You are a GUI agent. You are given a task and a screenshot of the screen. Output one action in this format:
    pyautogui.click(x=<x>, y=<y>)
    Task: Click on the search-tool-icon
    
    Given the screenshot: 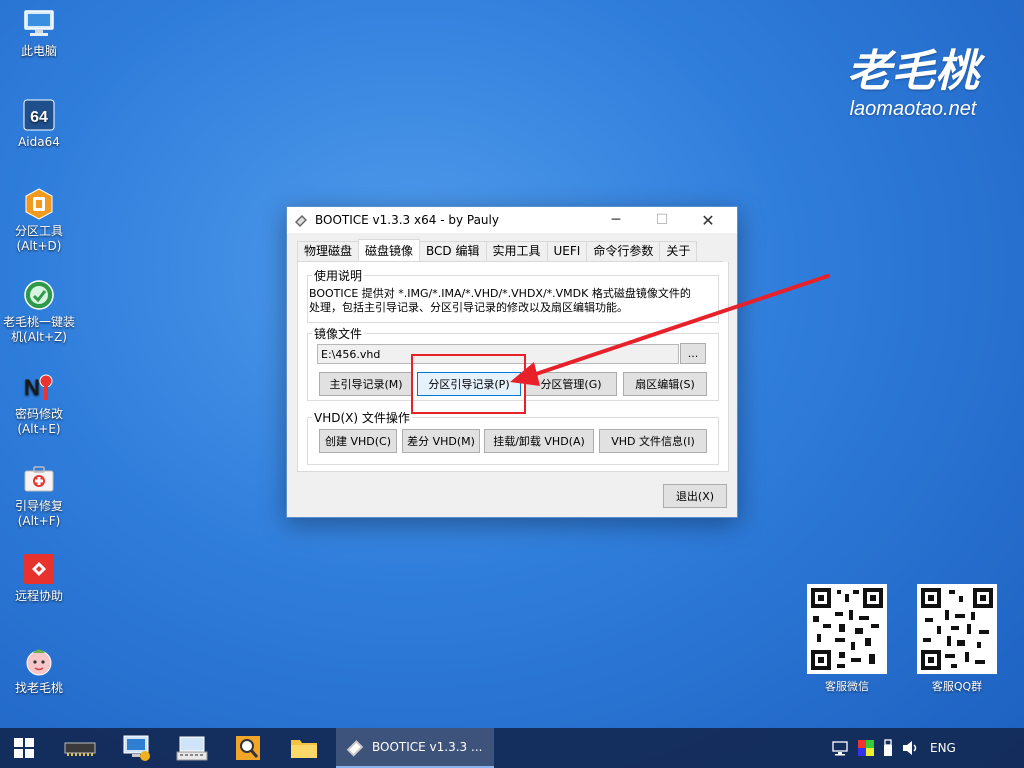 What is the action you would take?
    pyautogui.click(x=248, y=748)
    